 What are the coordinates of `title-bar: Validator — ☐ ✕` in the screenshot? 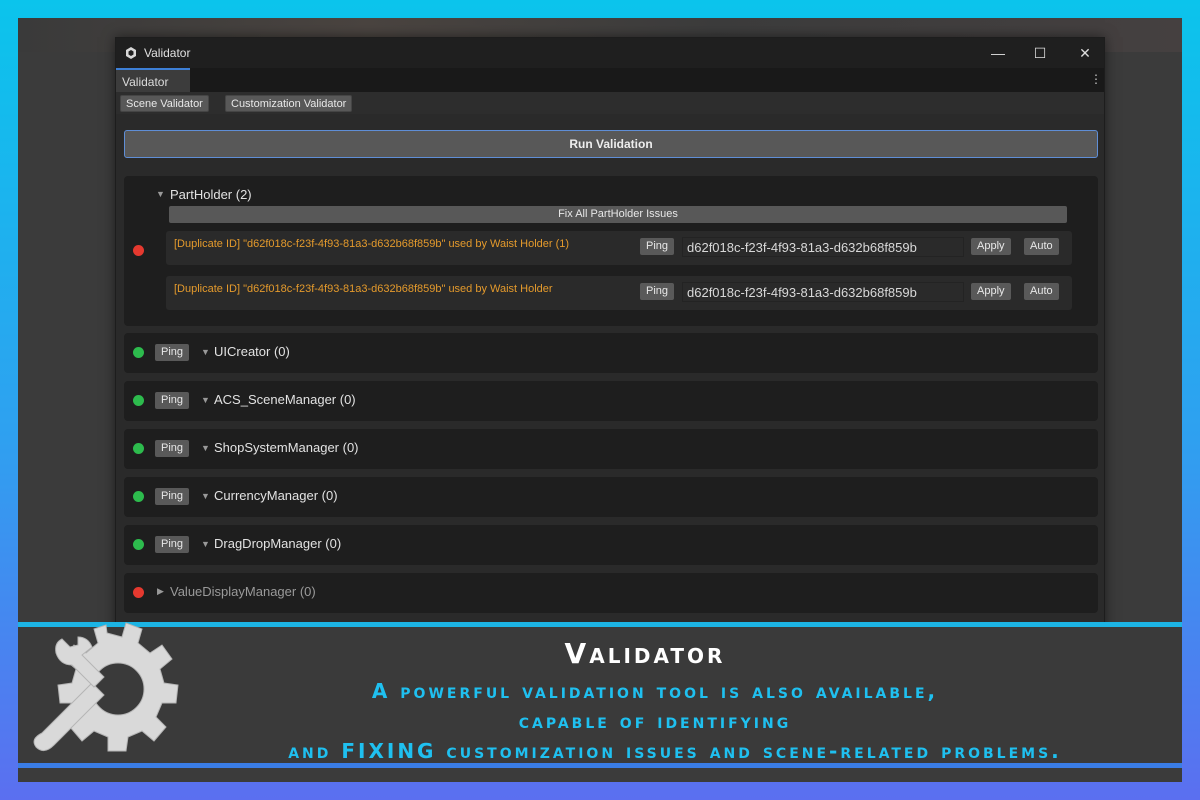 It's located at (610, 53).